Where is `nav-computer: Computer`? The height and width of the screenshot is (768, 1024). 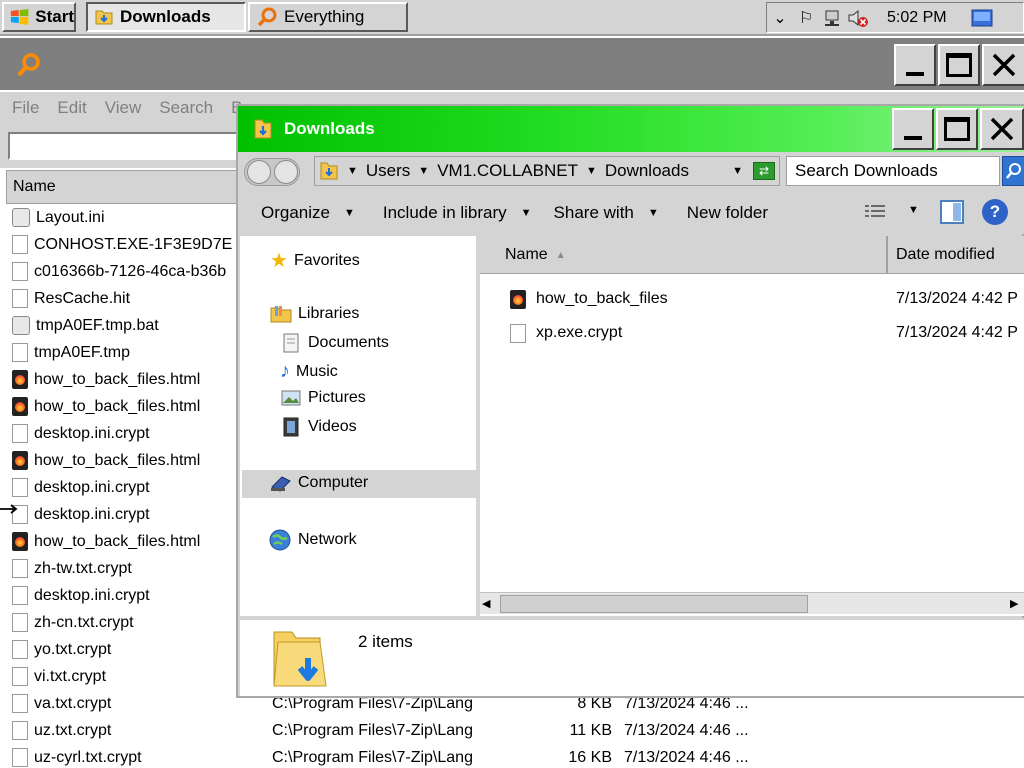 nav-computer: Computer is located at coordinates (319, 483).